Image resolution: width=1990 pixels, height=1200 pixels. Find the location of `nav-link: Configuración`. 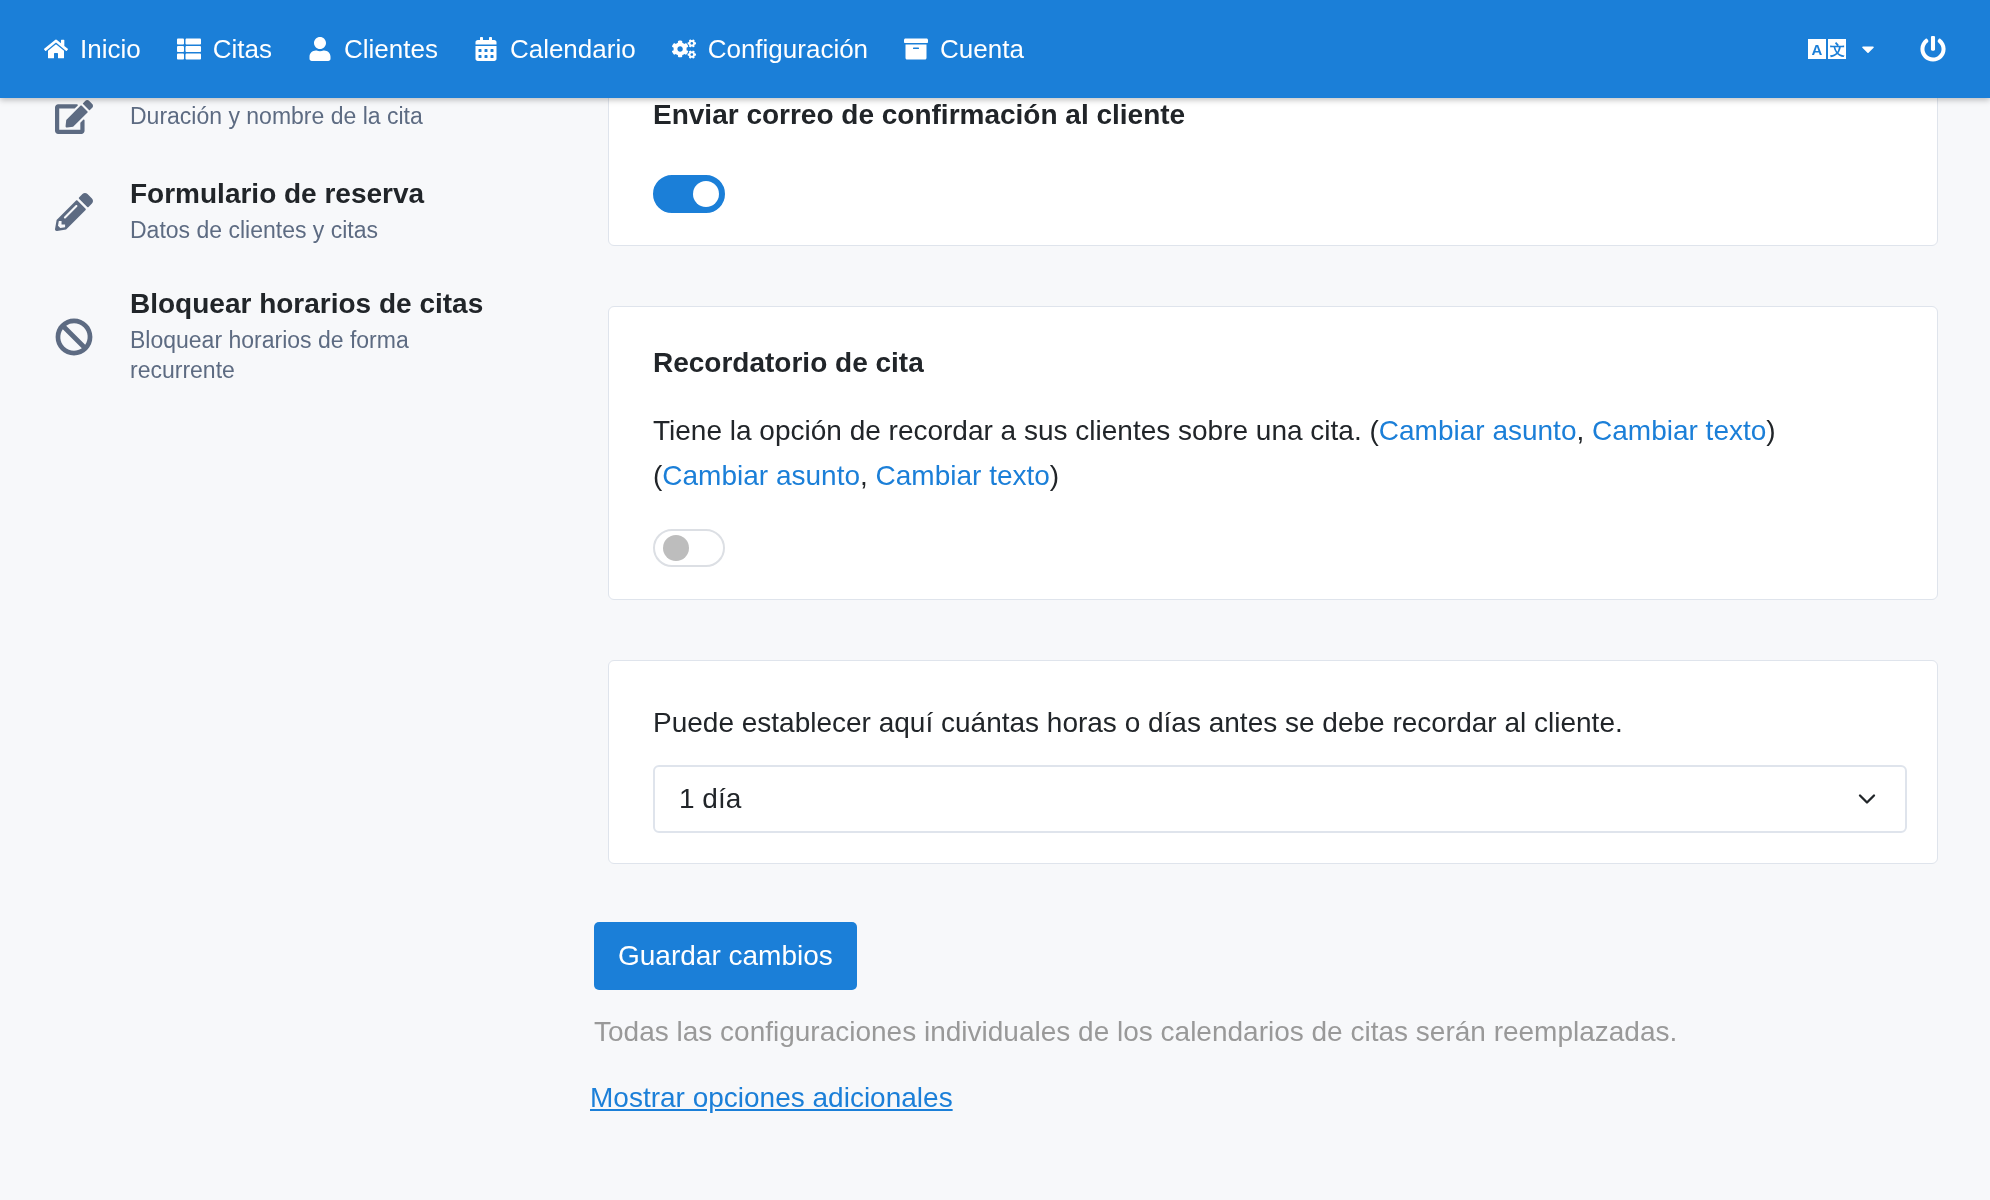

nav-link: Configuración is located at coordinates (770, 49).